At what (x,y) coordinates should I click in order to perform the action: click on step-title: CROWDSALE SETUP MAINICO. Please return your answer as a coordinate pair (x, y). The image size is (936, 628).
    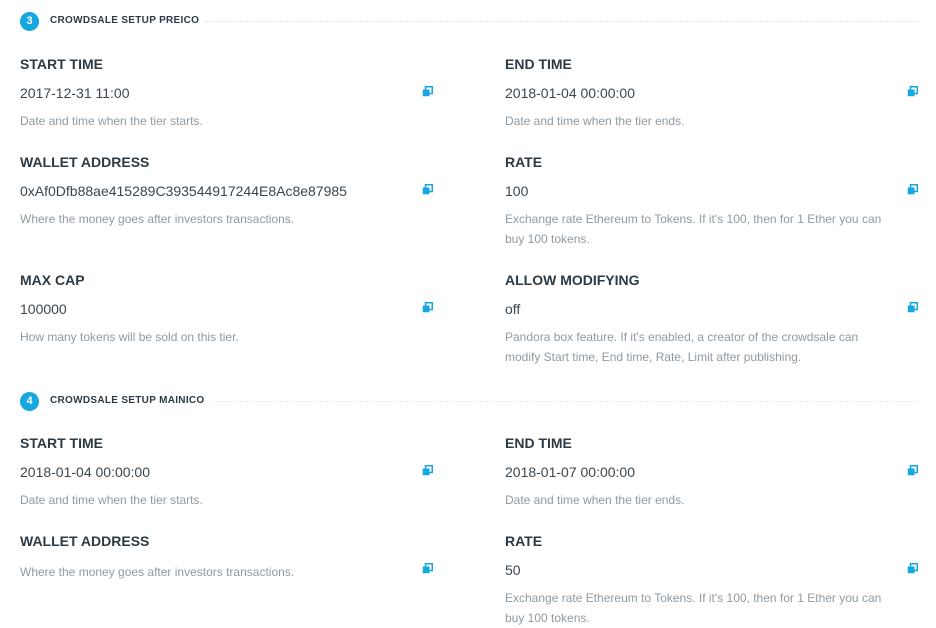
    Looking at the image, I should click on (127, 400).